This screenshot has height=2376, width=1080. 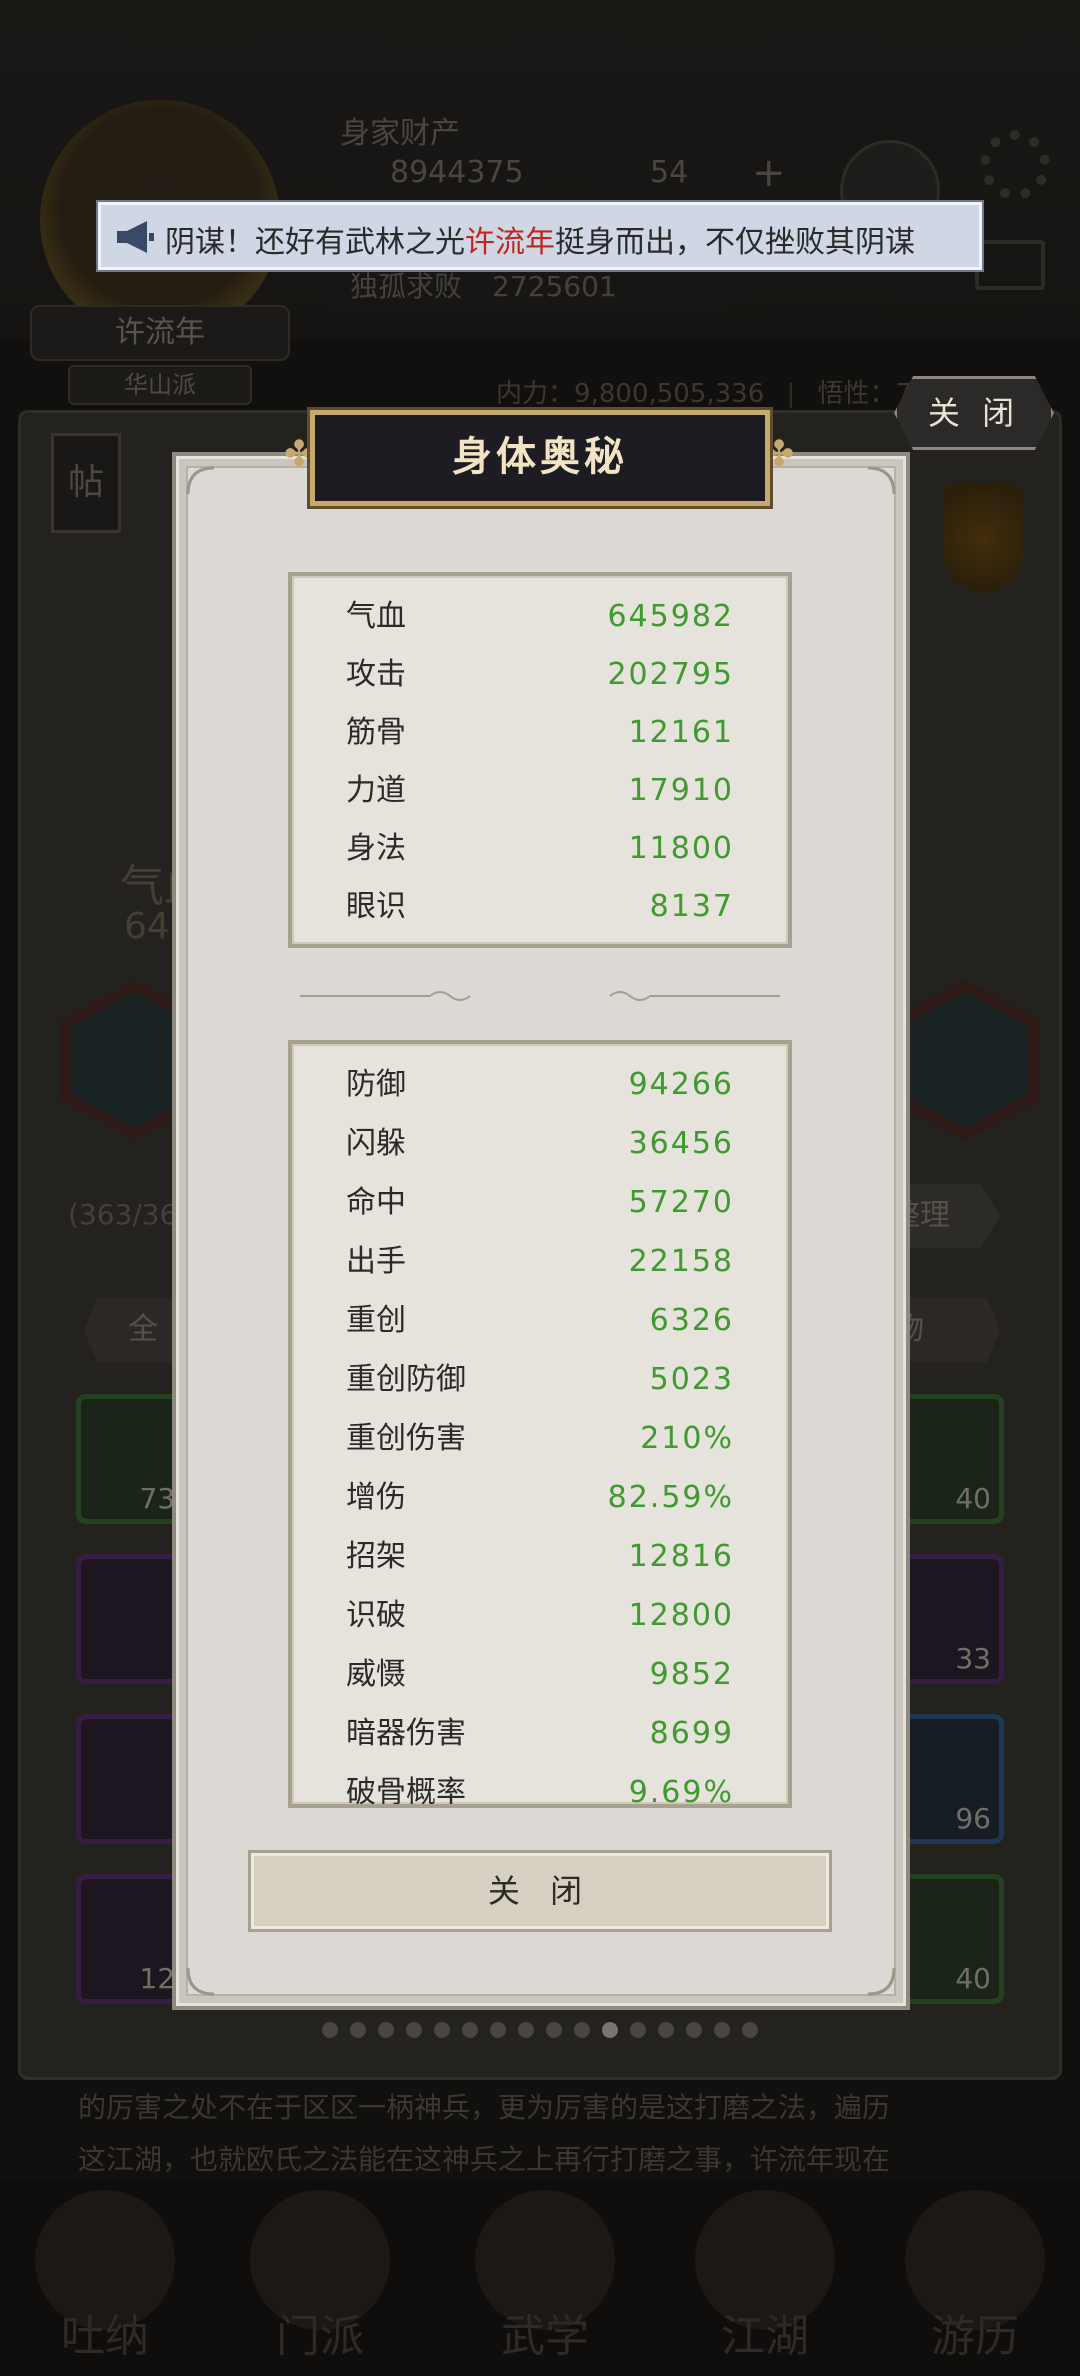 What do you see at coordinates (540, 1497) in the screenshot?
I see `stat-row: 增伤 82.59%` at bounding box center [540, 1497].